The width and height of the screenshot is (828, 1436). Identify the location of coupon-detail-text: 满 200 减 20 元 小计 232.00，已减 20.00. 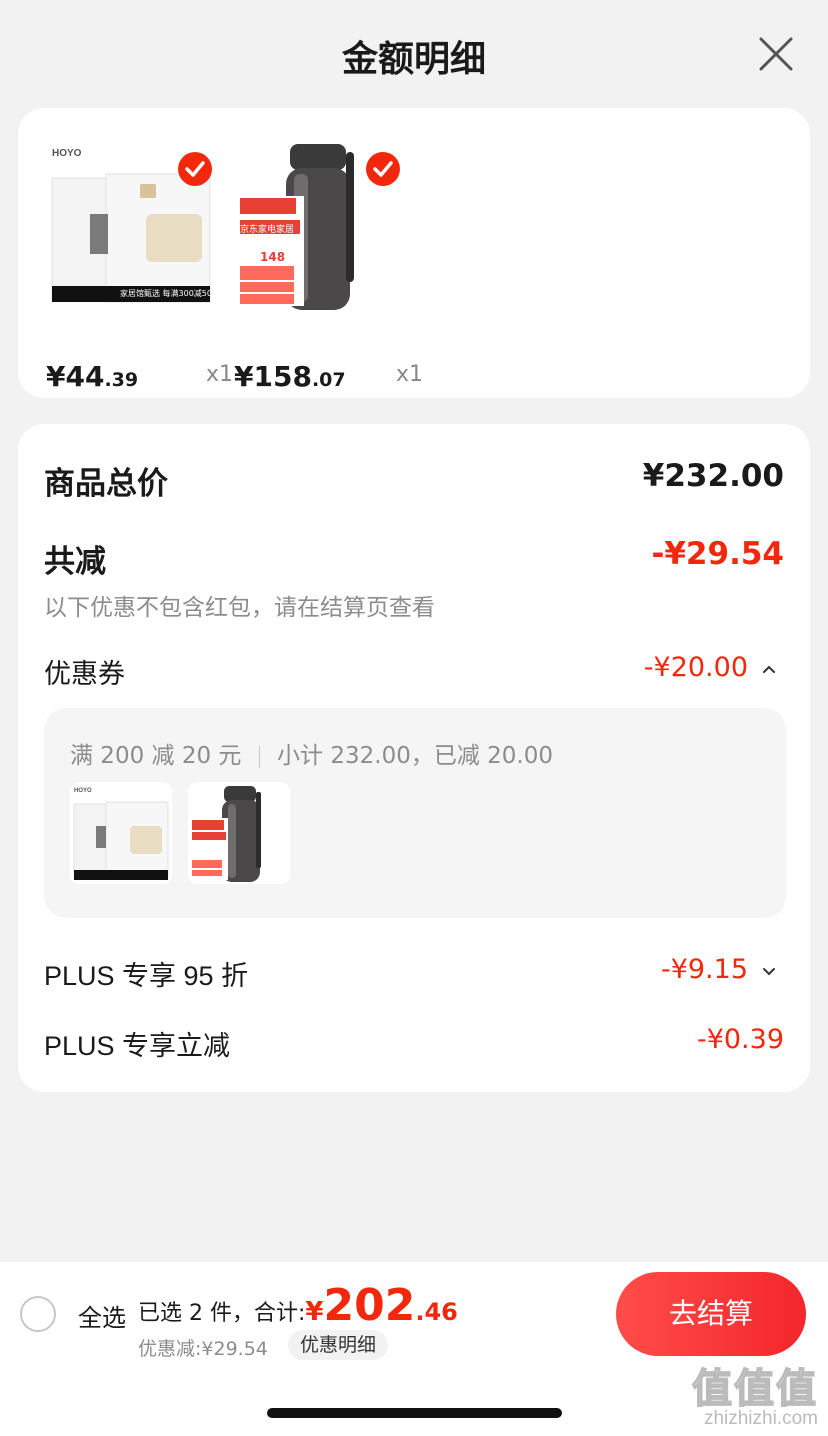
(311, 753).